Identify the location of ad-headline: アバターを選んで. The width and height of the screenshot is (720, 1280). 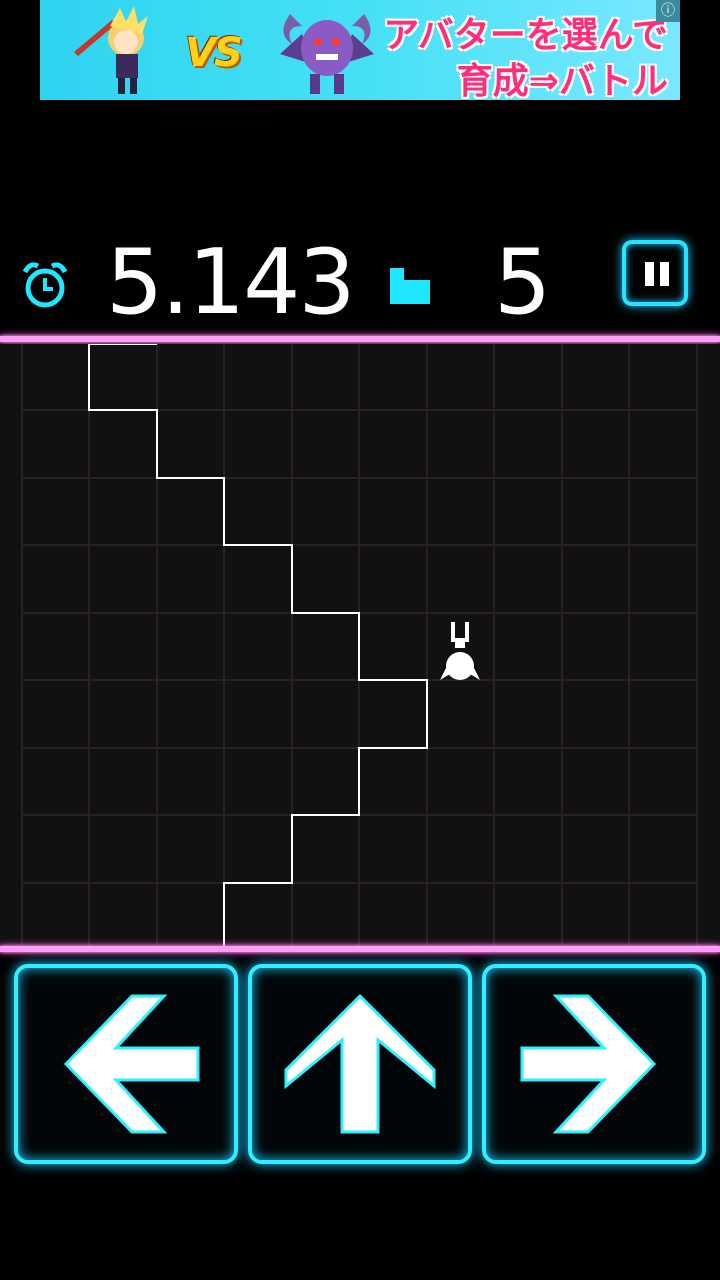
(525, 35).